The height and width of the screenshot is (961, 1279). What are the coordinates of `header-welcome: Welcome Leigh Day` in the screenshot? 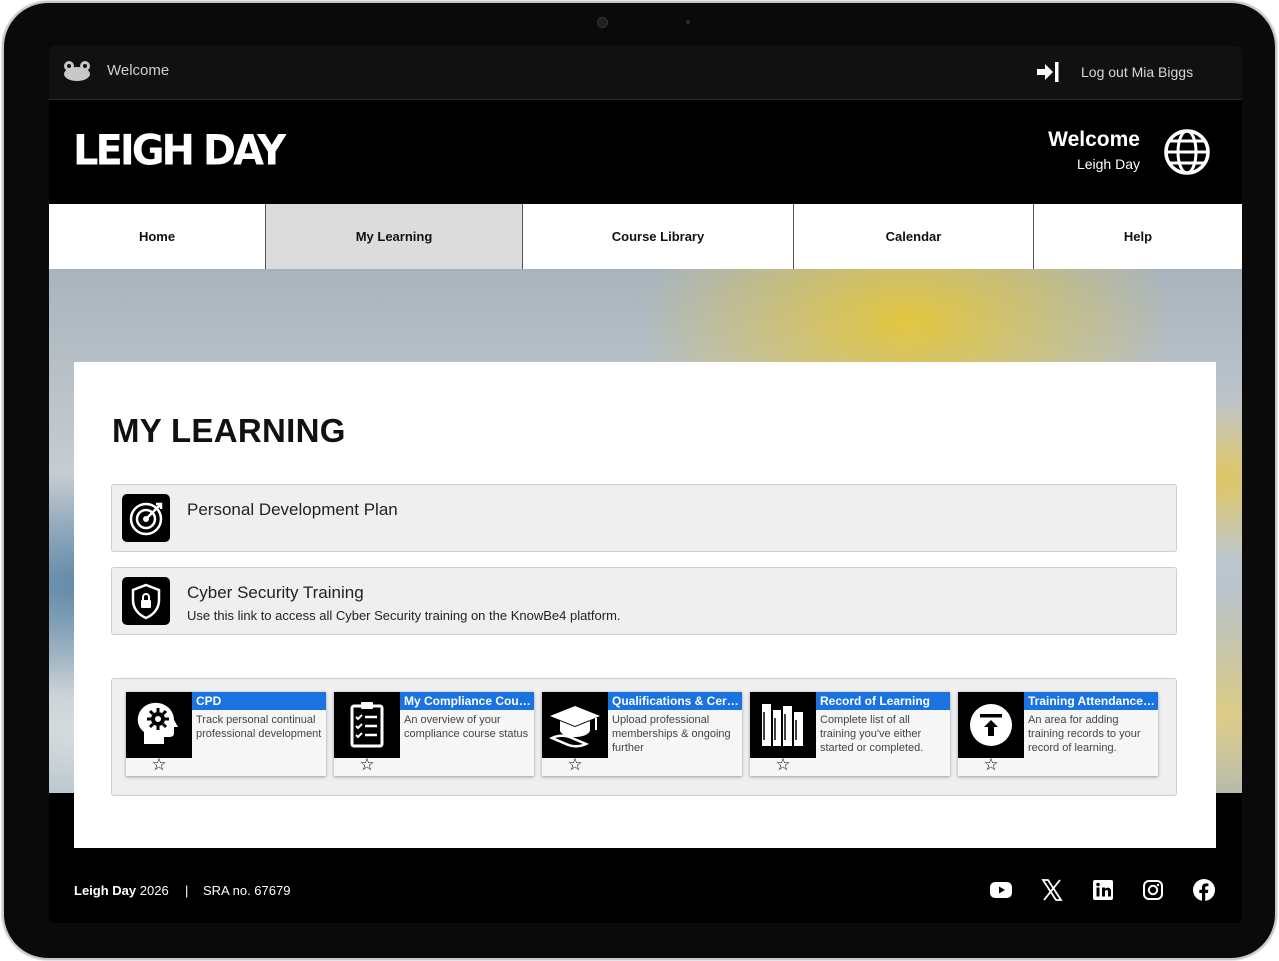 It's located at (1094, 150).